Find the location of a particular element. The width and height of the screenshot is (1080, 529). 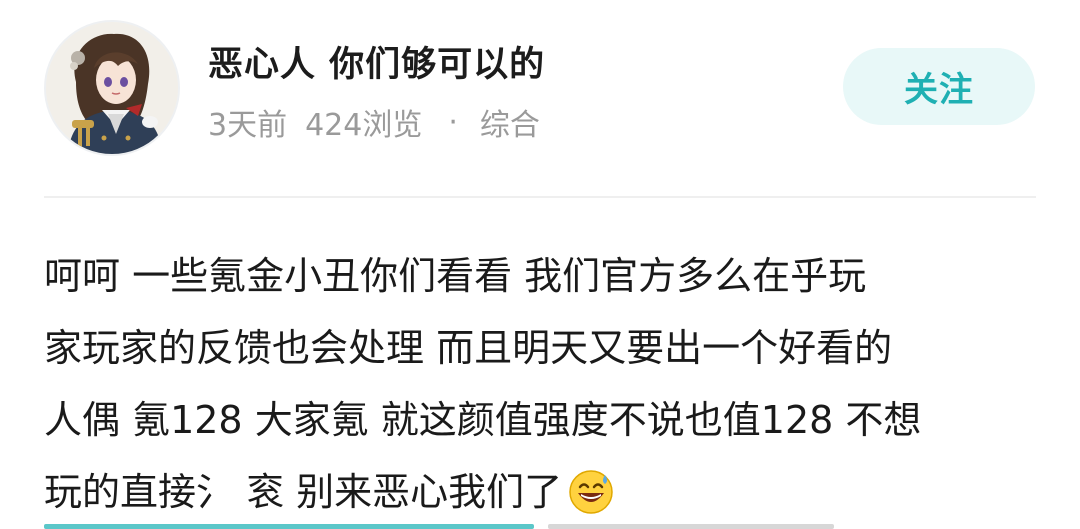

author-name: 恶心人 你们够可以的 is located at coordinates (376, 61).